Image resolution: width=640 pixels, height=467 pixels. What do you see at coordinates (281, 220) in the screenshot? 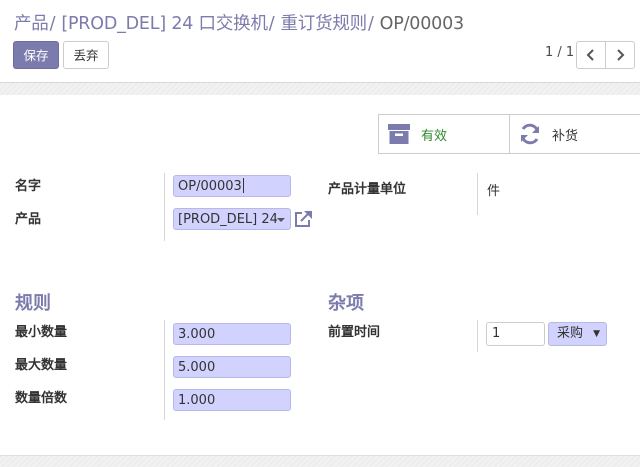
I see `chevron-down-icon` at bounding box center [281, 220].